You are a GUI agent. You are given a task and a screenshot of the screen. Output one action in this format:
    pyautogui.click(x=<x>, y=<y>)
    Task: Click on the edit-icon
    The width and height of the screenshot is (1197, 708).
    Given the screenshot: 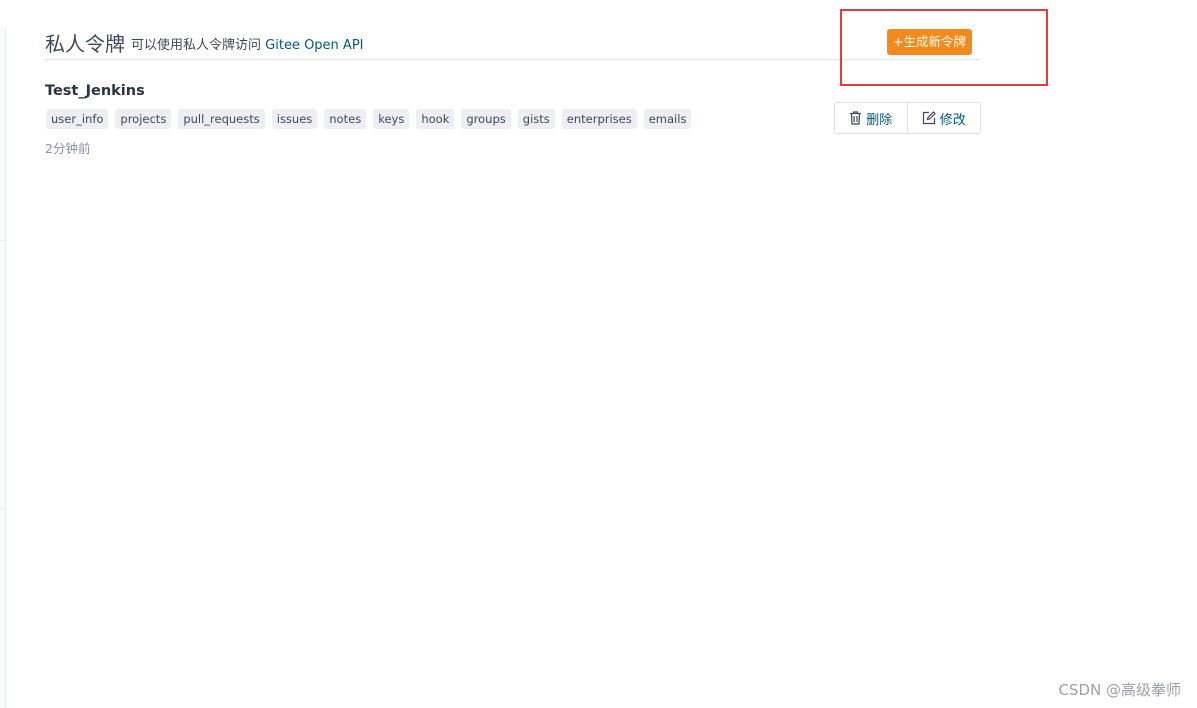 What is the action you would take?
    pyautogui.click(x=929, y=118)
    